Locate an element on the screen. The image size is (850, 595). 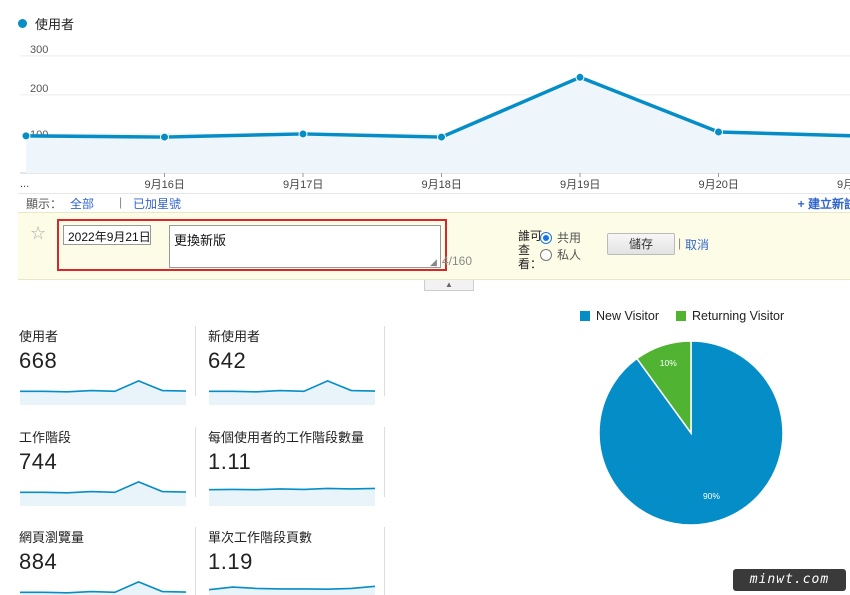
metric-pageviews: 網頁瀏覽量 884 is located at coordinates (108, 561).